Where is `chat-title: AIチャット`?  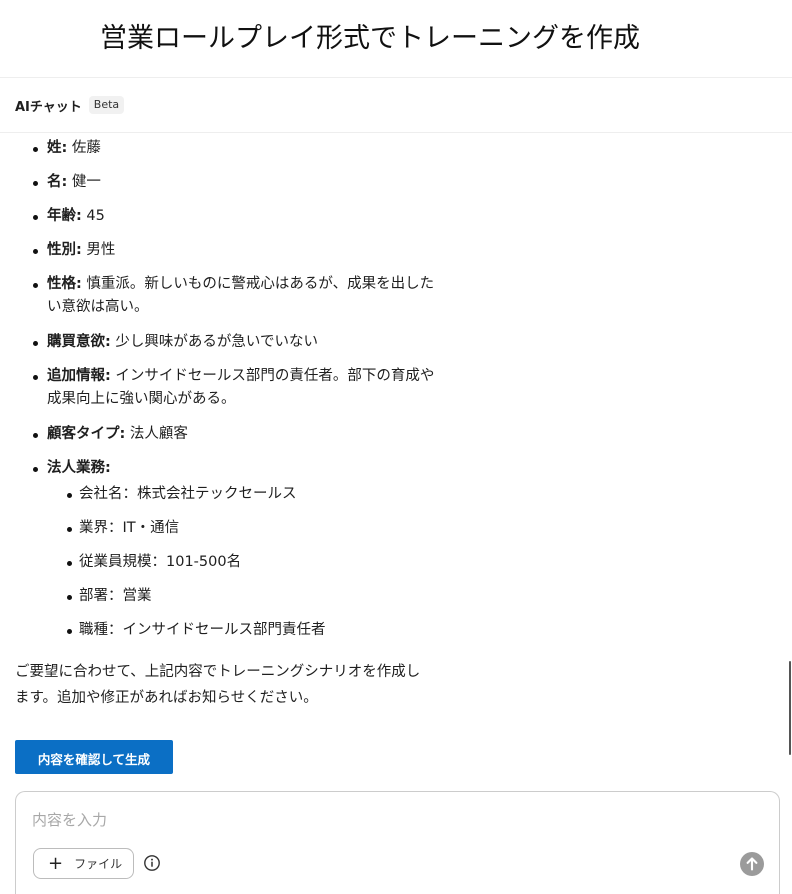
chat-title: AIチャット is located at coordinates (48, 107).